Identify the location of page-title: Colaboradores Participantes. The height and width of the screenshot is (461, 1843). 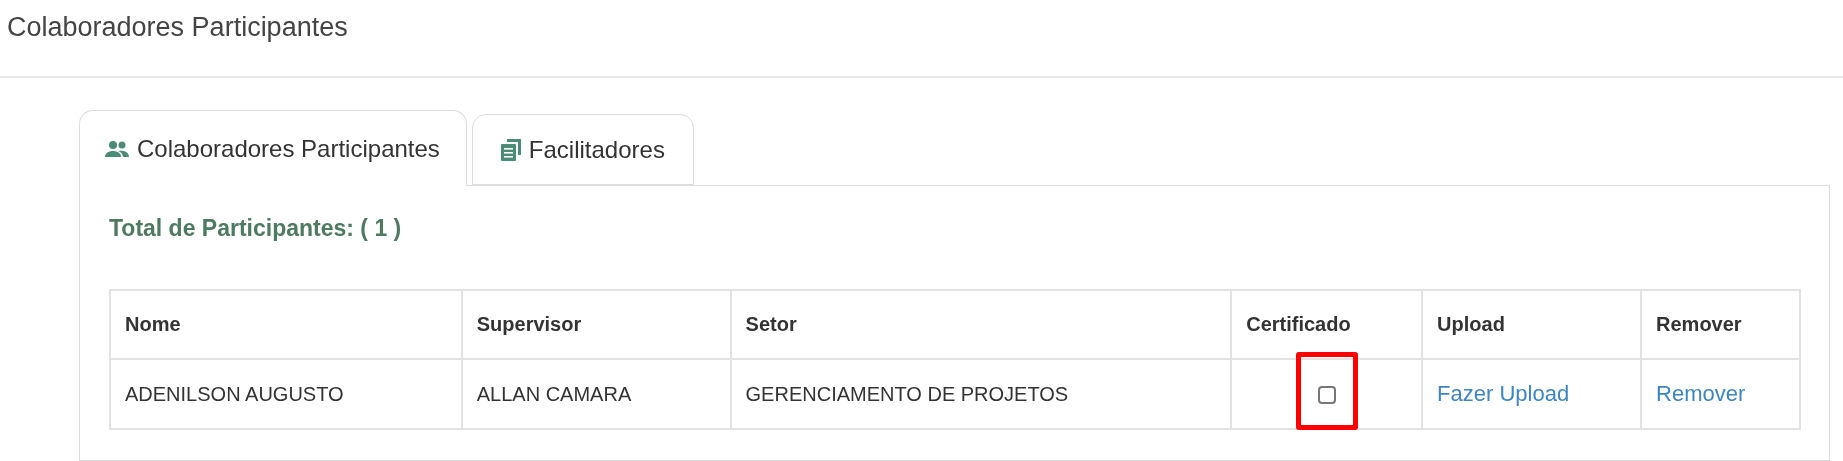
(177, 27).